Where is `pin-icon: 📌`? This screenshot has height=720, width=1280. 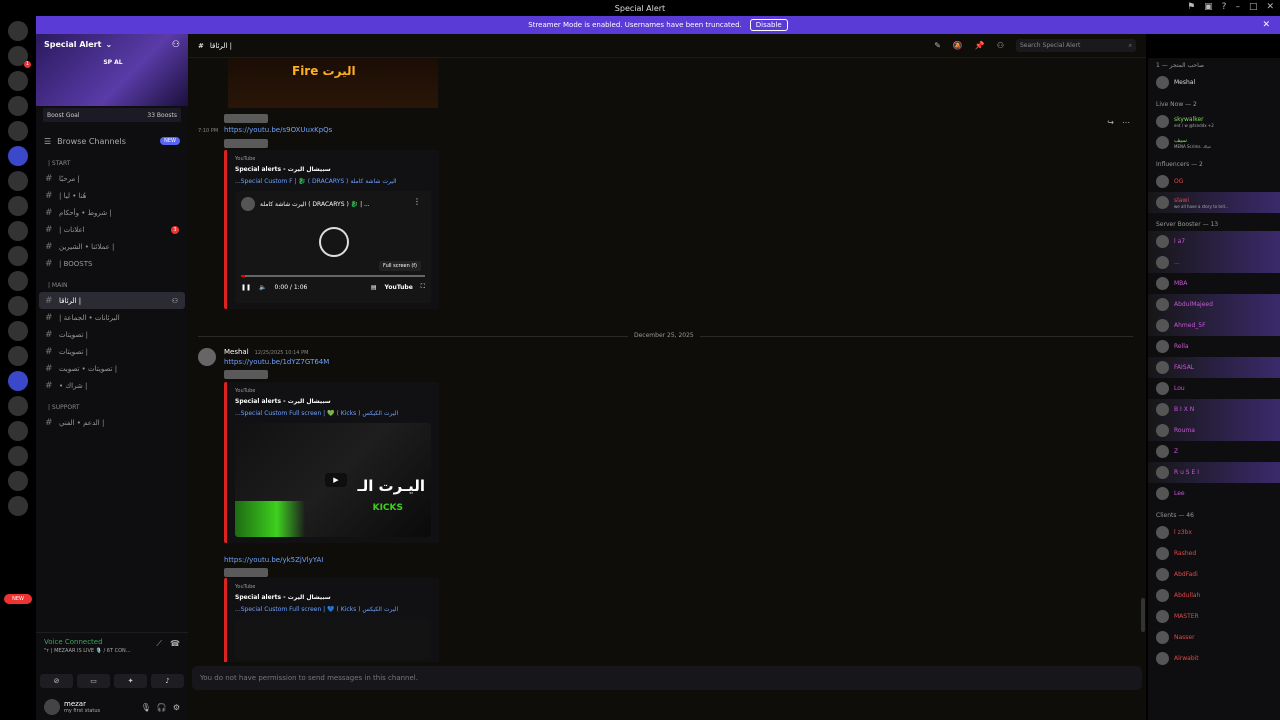 pin-icon: 📌 is located at coordinates (980, 45).